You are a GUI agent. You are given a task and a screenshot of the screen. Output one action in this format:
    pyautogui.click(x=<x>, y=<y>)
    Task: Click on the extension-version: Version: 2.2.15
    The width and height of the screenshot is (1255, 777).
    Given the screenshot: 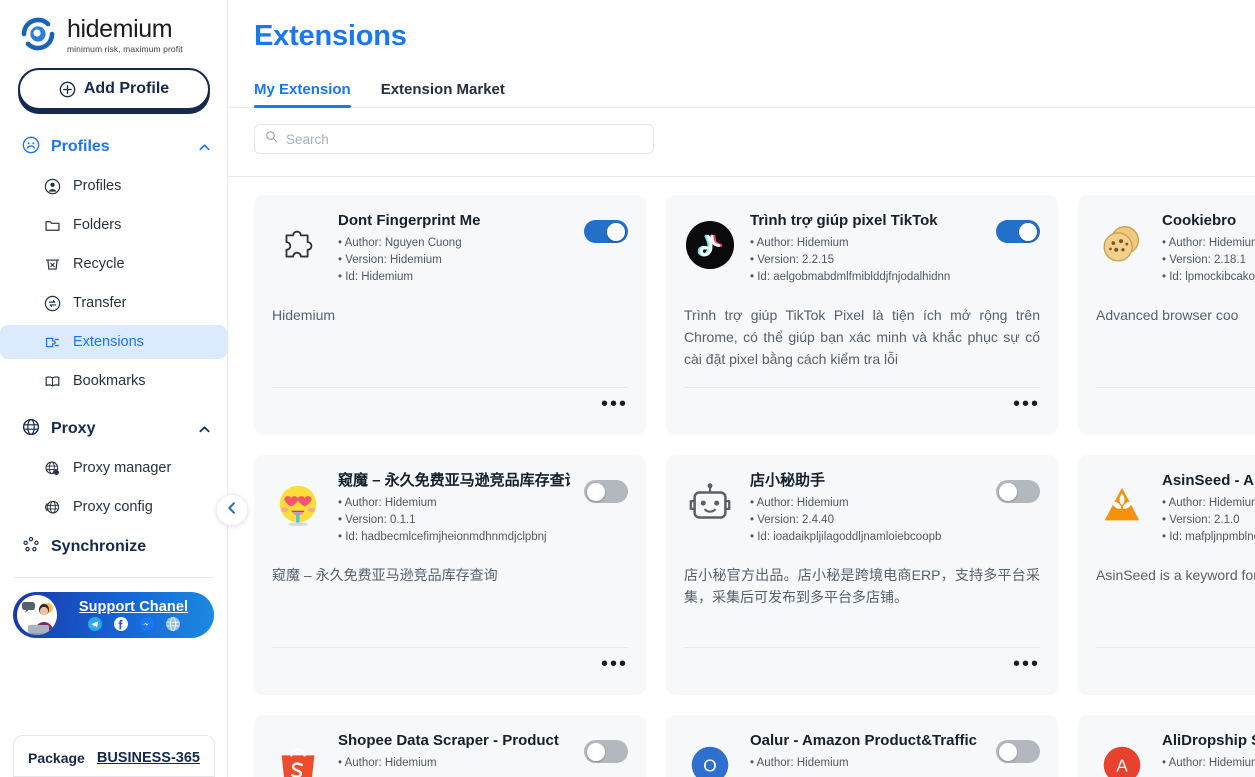 What is the action you would take?
    pyautogui.click(x=866, y=260)
    